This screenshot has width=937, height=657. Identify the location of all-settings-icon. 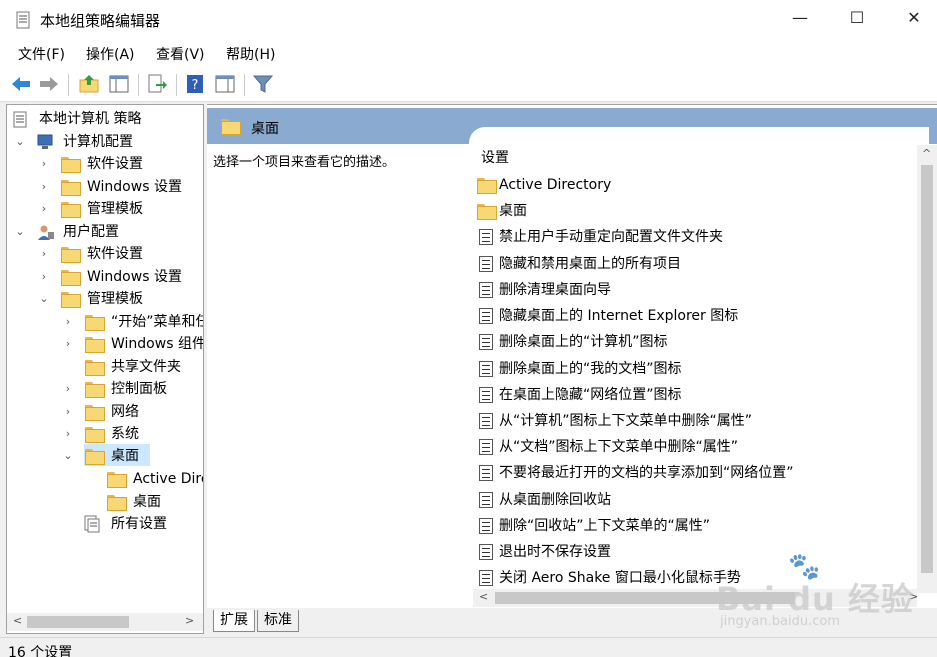
(92, 524).